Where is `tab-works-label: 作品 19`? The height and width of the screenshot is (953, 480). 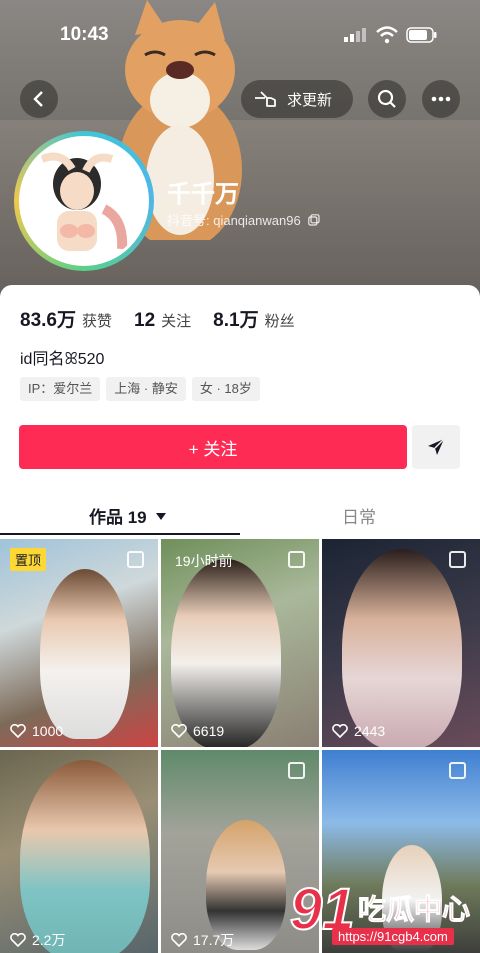
tab-works-label: 作品 19 is located at coordinates (118, 517).